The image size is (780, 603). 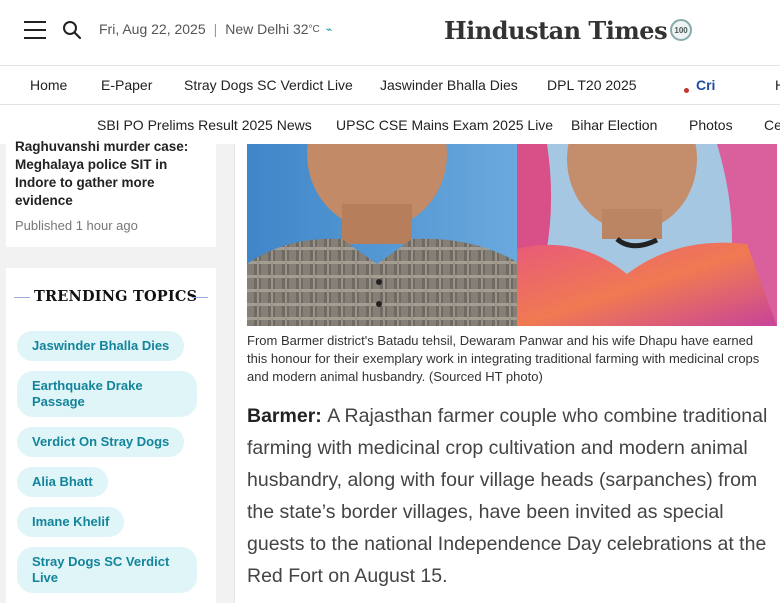 I want to click on nav-item-overflow-2: Ce, so click(x=772, y=125).